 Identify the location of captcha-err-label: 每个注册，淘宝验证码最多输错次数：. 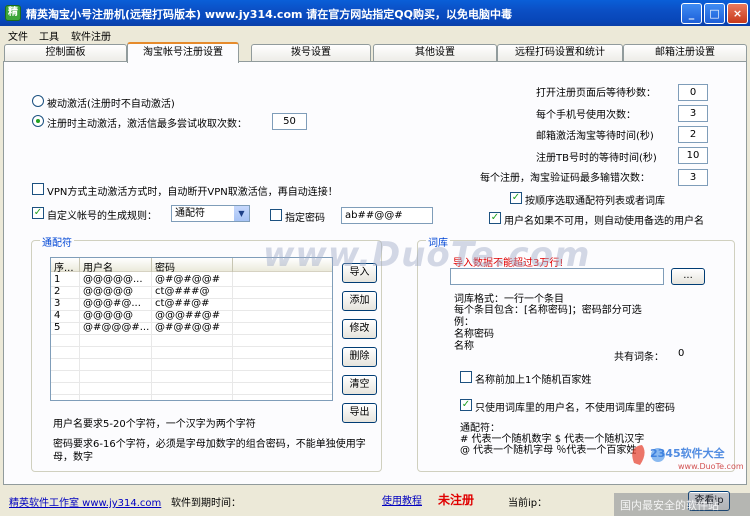
(565, 178).